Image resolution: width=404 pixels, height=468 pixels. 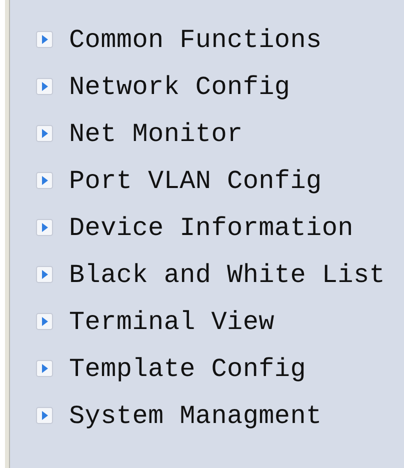 I want to click on menu-item: Port VLAN Config, so click(x=207, y=180).